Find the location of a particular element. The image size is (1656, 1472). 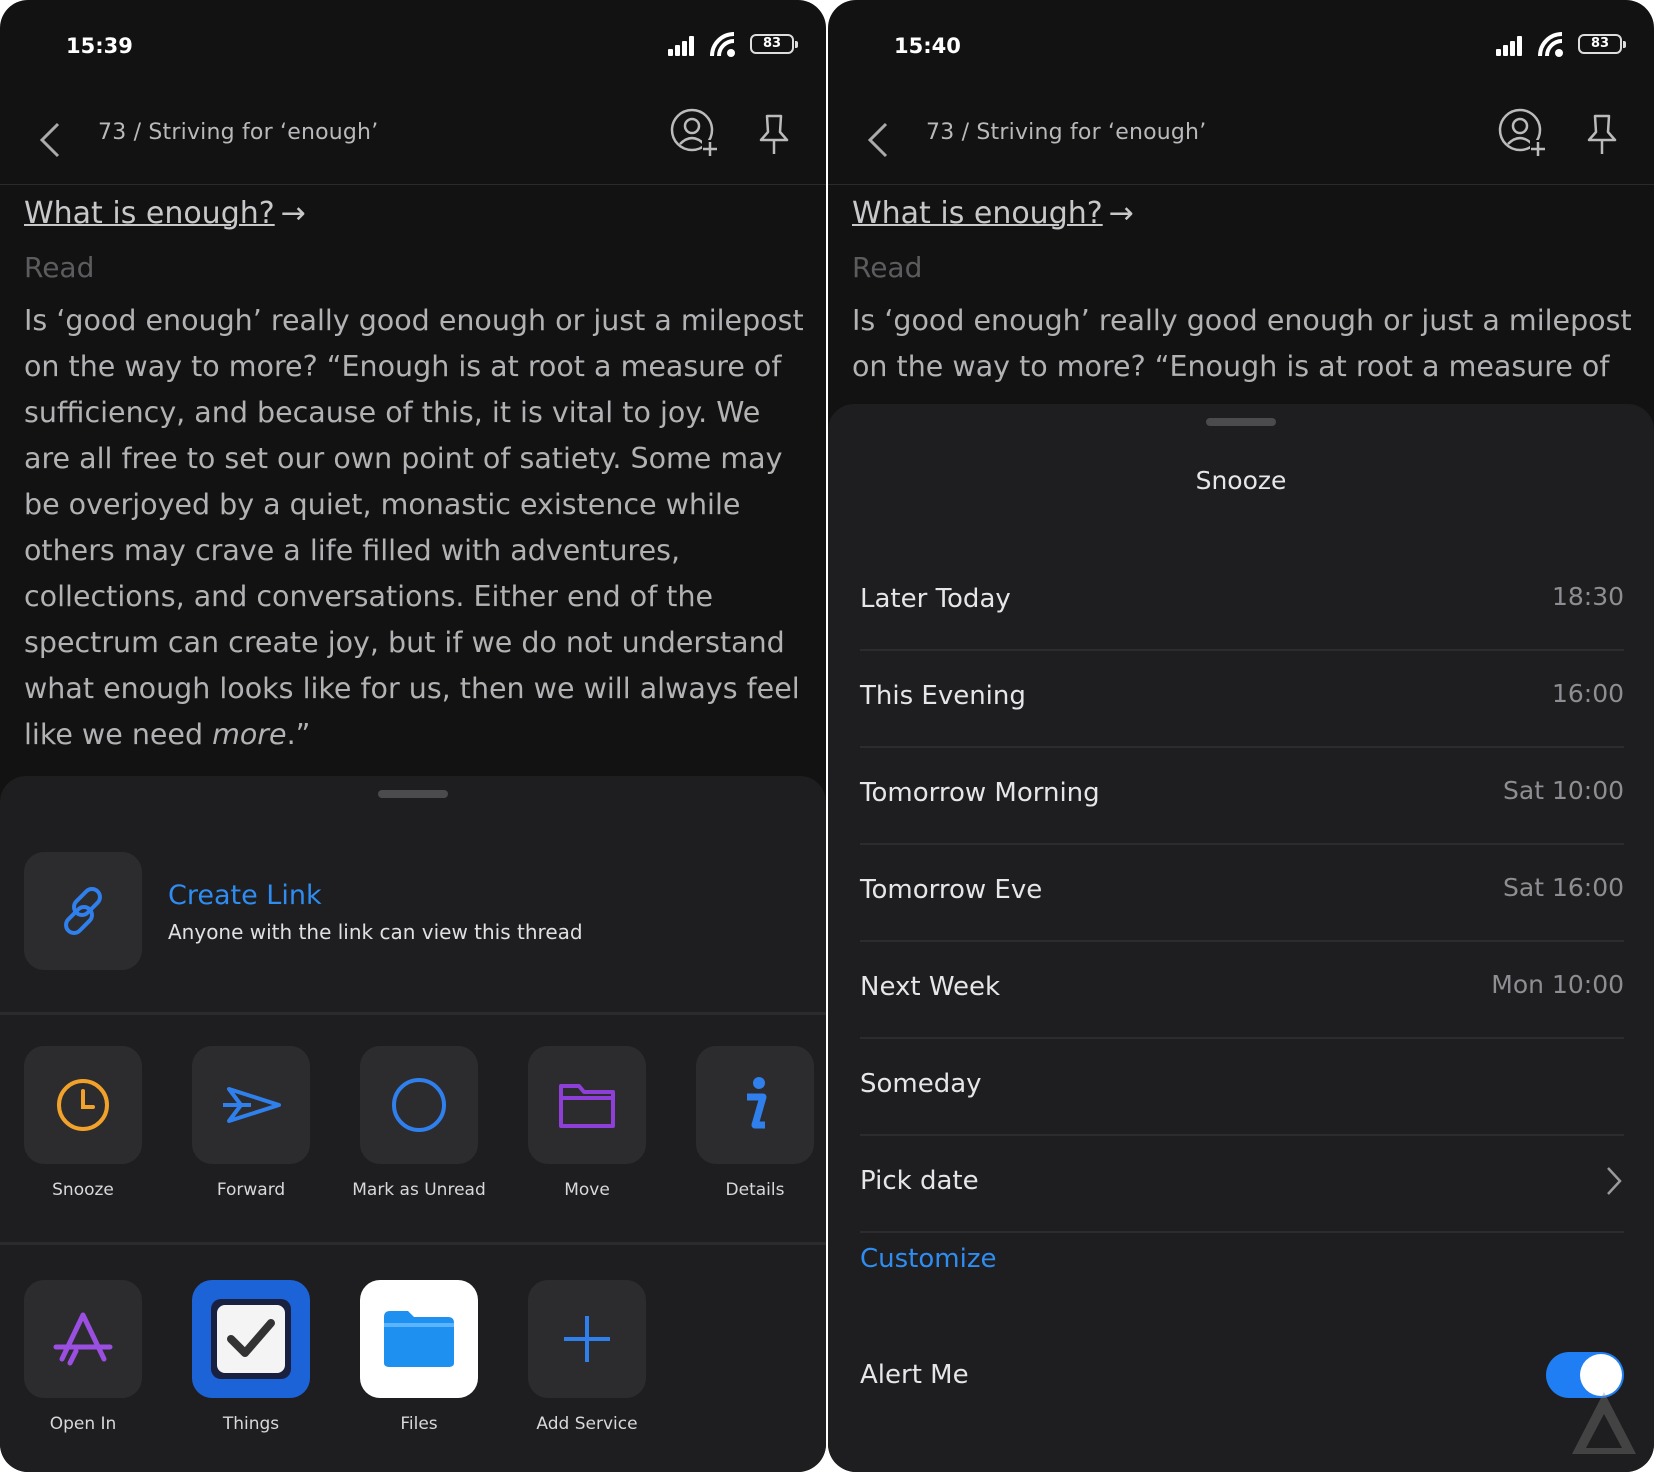

snooze-option-tomorrow-eve: Tomorrow Eve Sat 16:00 is located at coordinates (1242, 893).